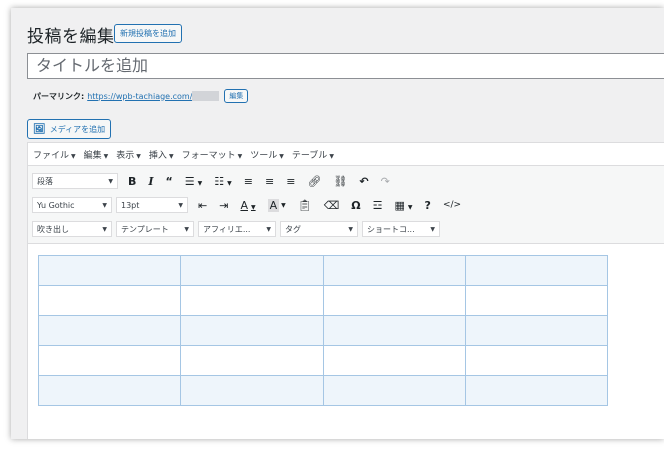  I want to click on menu-table: テーブル ▼, so click(313, 154).